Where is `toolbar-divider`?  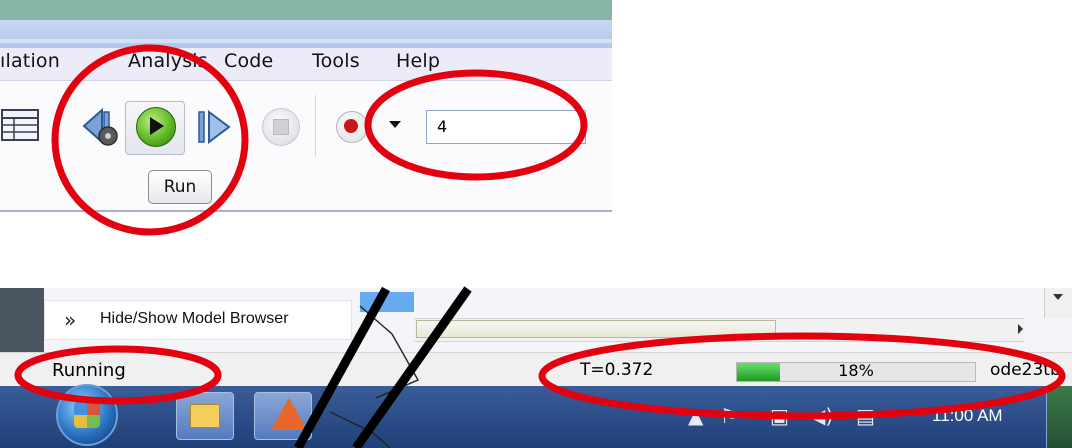
toolbar-divider is located at coordinates (306, 211).